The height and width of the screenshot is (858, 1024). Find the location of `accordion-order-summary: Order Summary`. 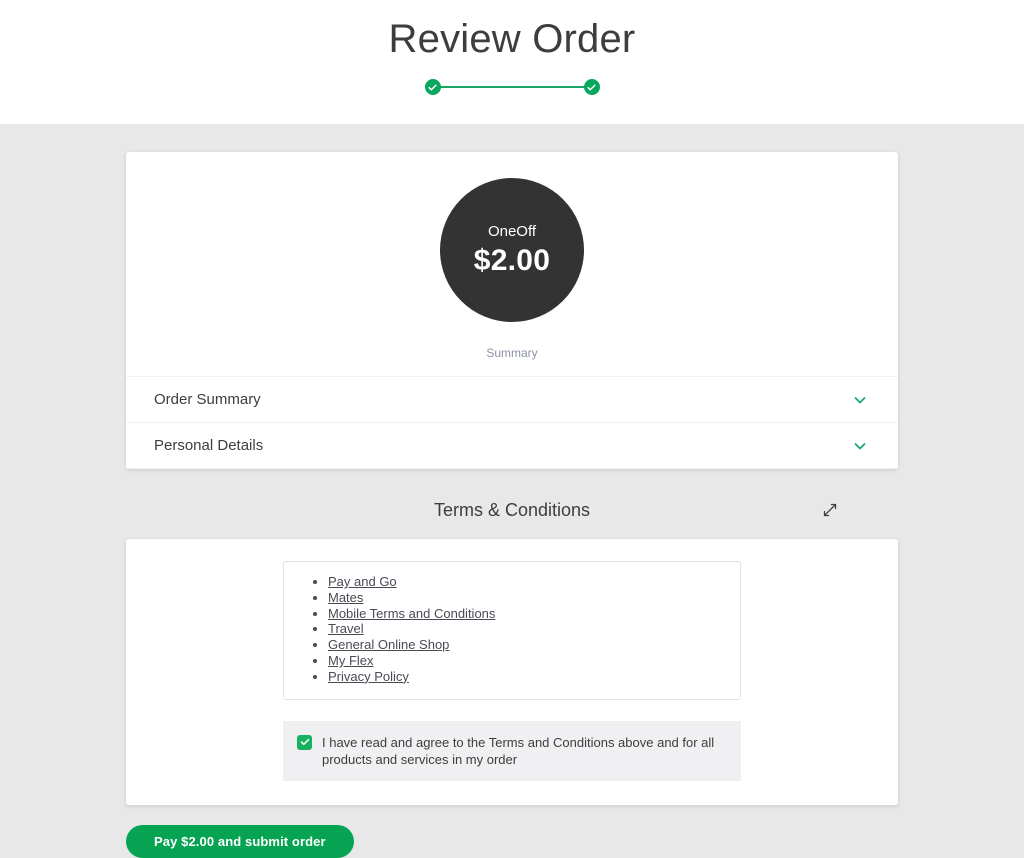

accordion-order-summary: Order Summary is located at coordinates (512, 399).